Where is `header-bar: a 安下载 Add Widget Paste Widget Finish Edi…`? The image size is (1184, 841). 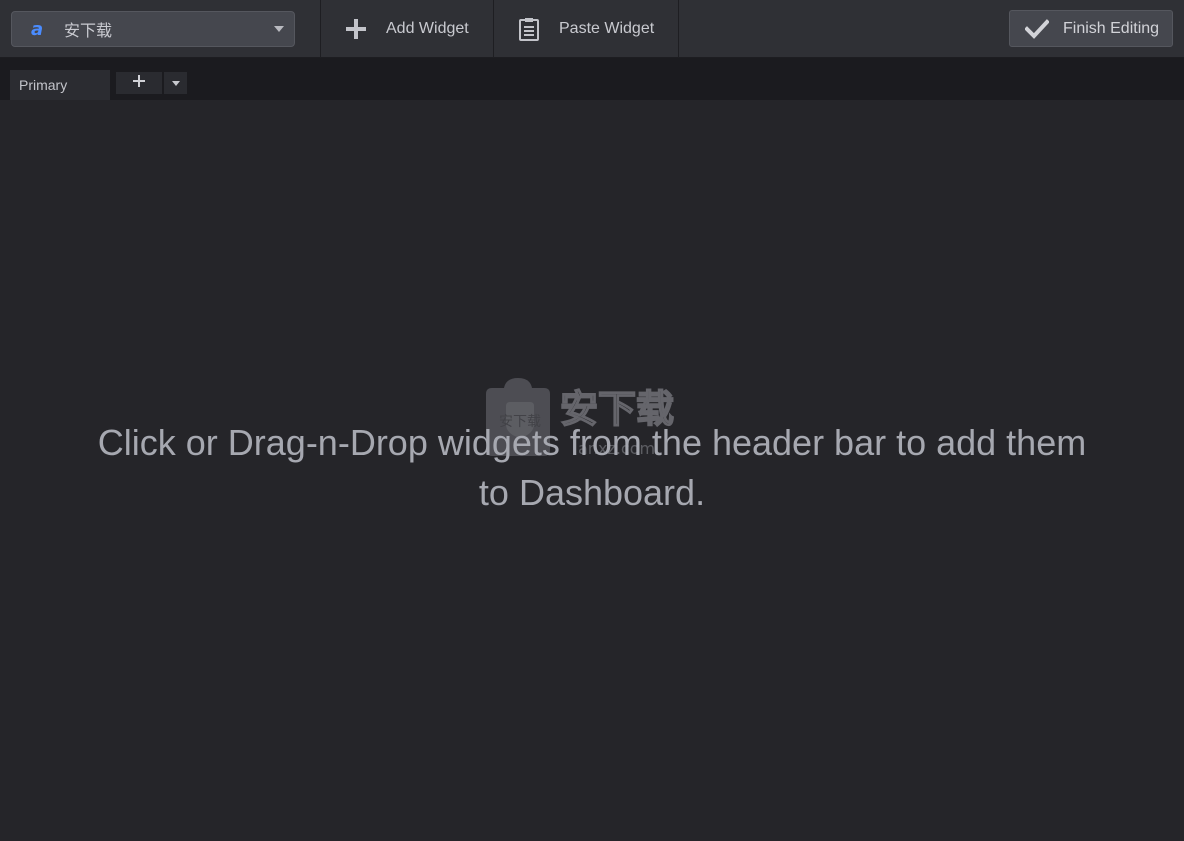 header-bar: a 安下载 Add Widget Paste Widget Finish Edi… is located at coordinates (592, 29).